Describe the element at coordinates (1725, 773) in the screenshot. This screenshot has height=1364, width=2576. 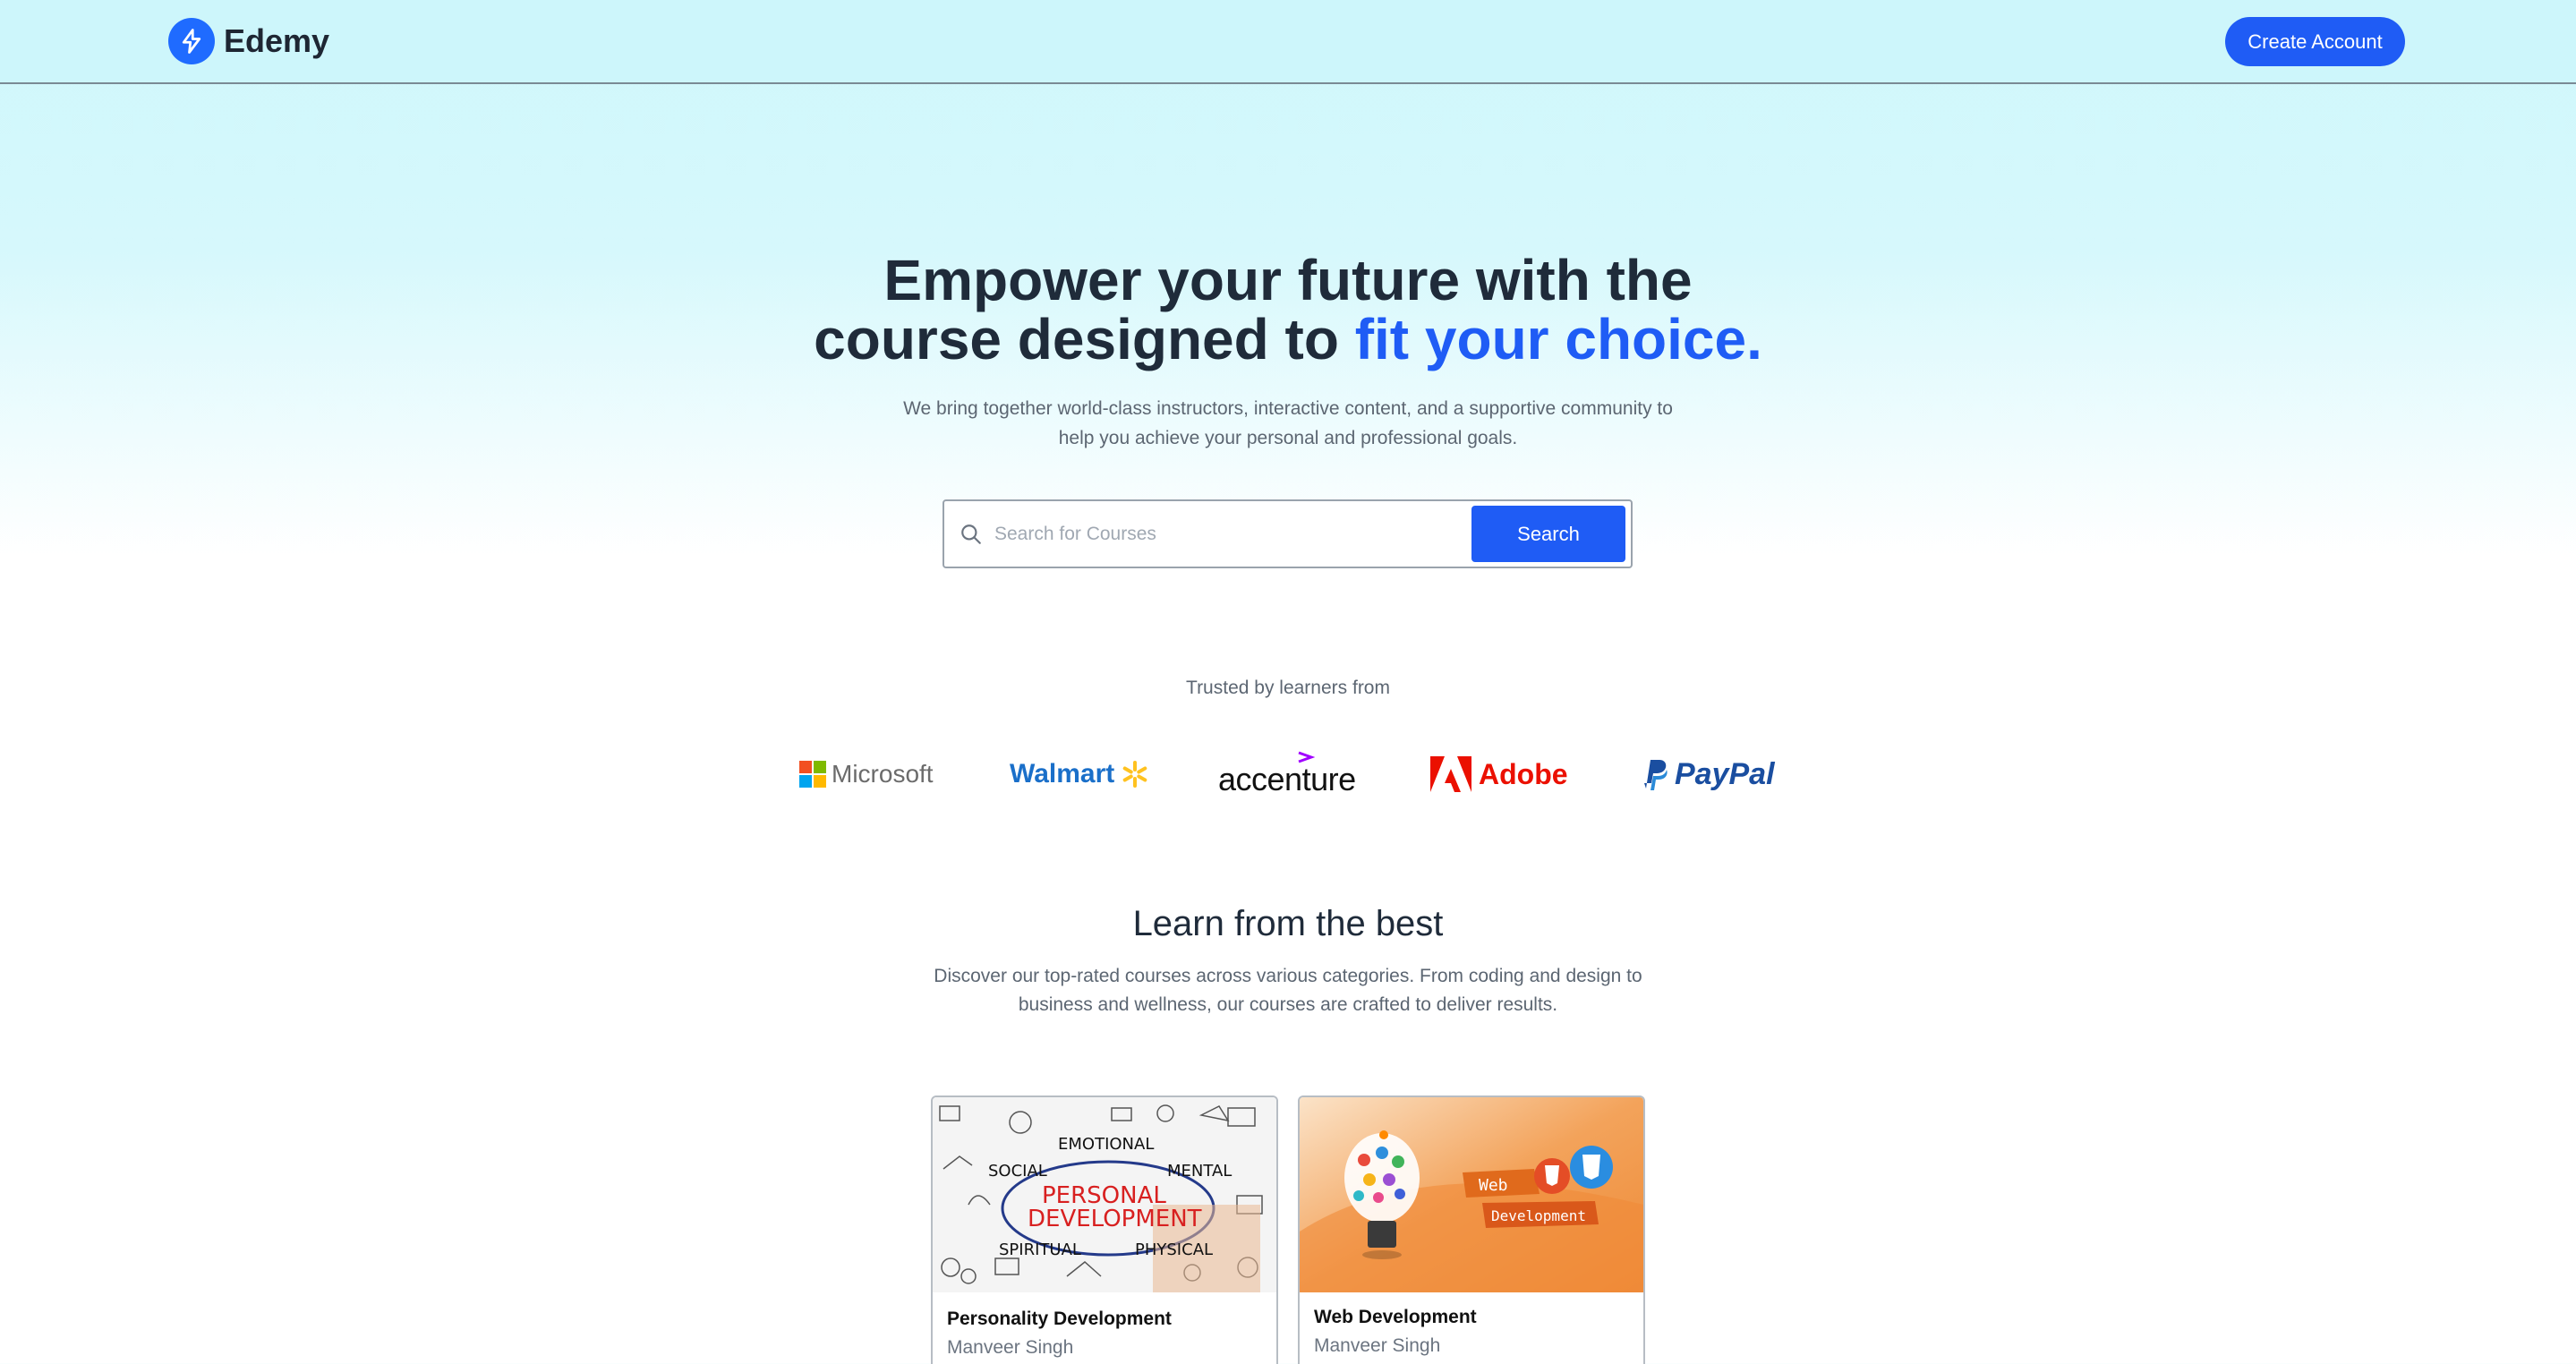
I see `paypal-name: PayPal` at that location.